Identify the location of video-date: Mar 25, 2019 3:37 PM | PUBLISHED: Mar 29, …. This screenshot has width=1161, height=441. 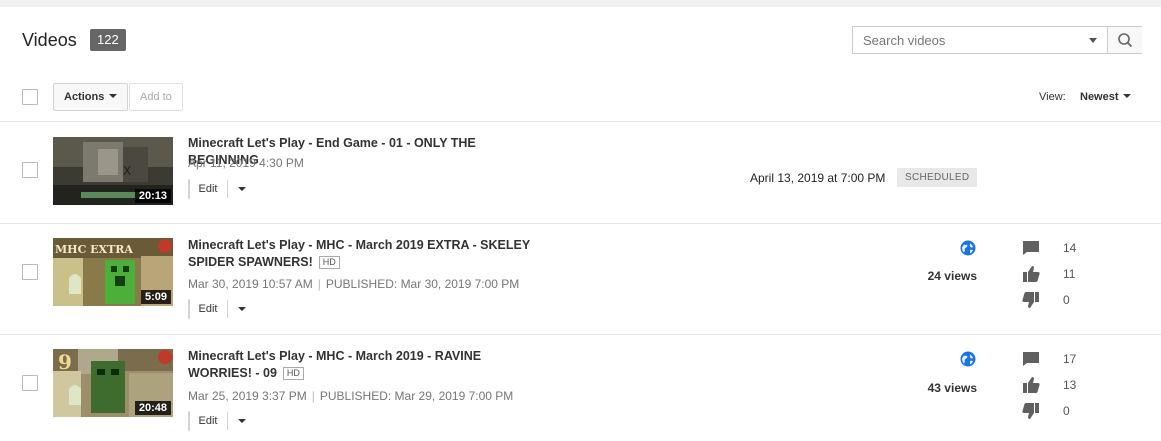
(350, 396).